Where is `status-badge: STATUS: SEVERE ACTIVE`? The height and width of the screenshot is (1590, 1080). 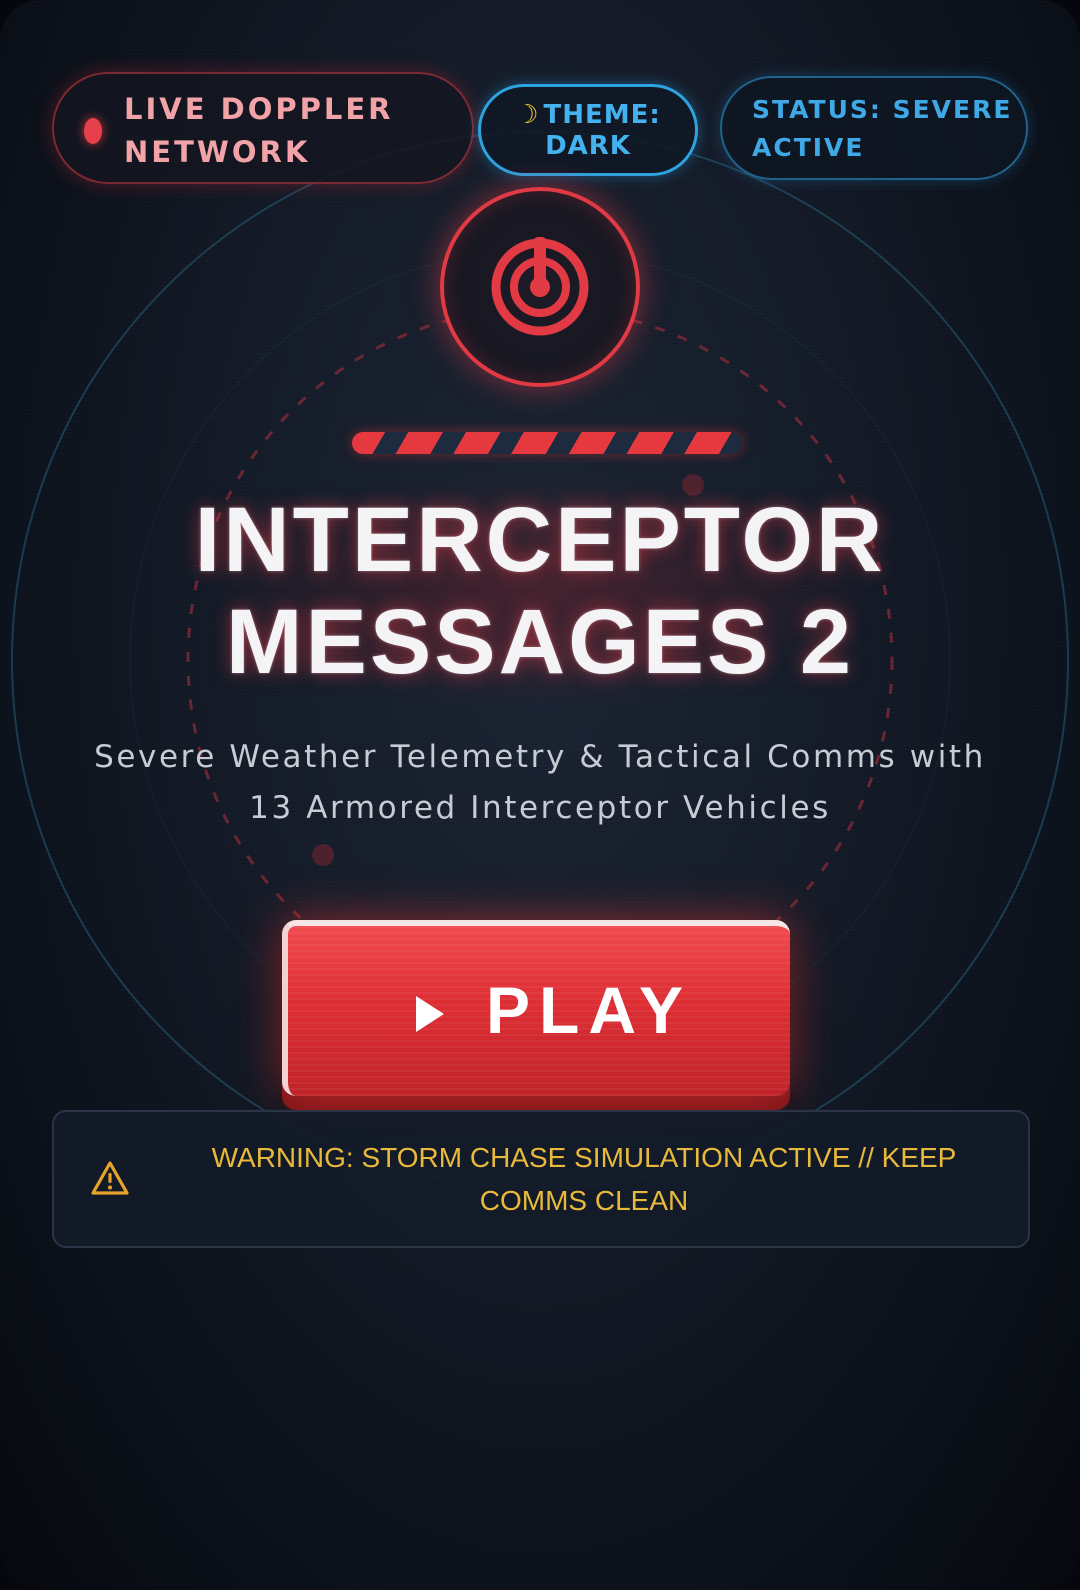 status-badge: STATUS: SEVERE ACTIVE is located at coordinates (874, 128).